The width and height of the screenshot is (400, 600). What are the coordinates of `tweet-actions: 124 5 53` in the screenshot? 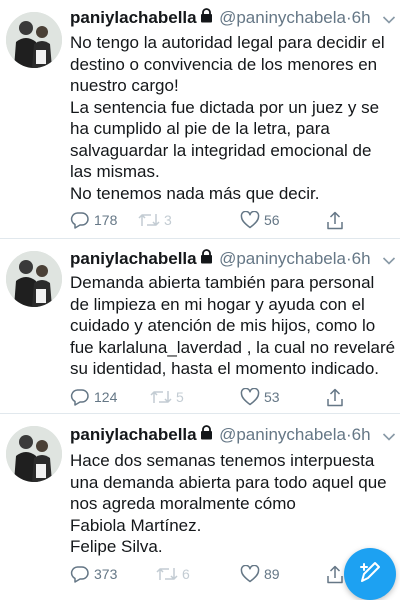 It's located at (220, 397).